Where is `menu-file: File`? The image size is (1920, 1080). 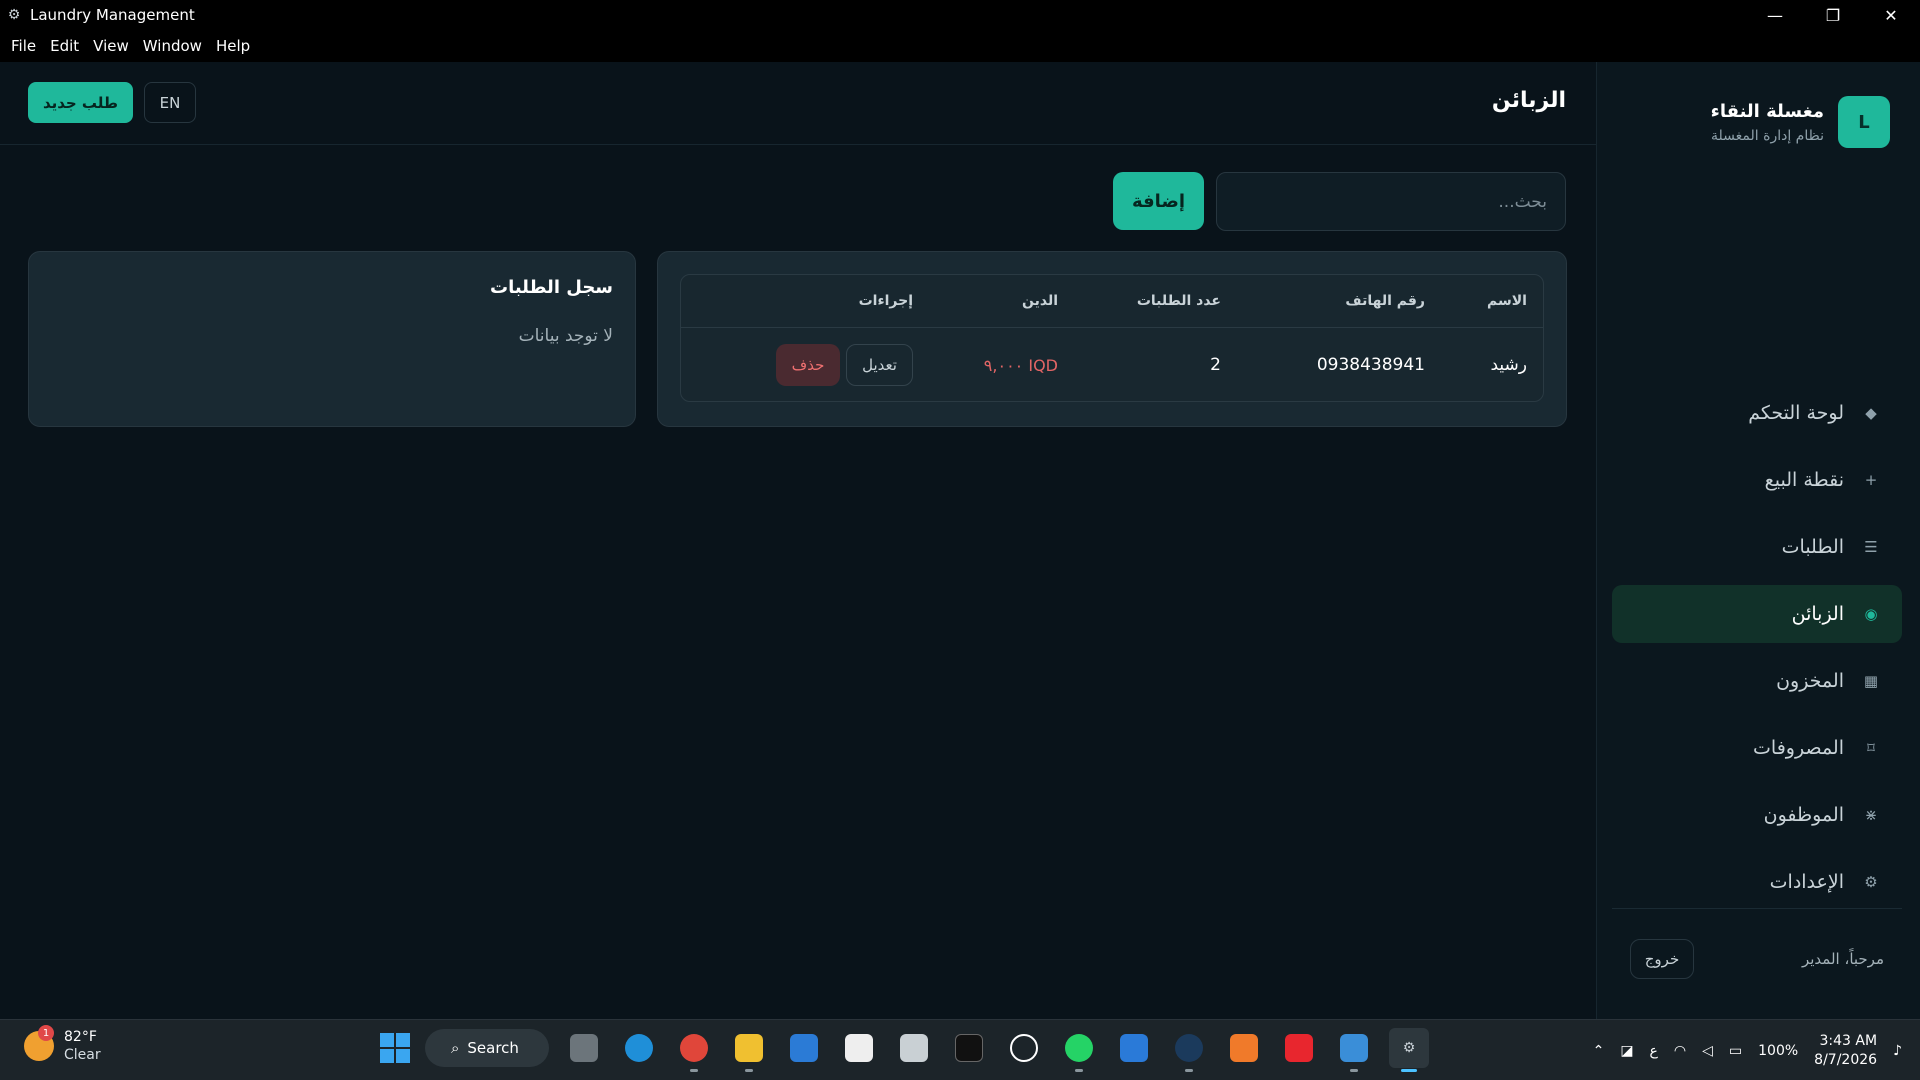 menu-file: File is located at coordinates (23, 46).